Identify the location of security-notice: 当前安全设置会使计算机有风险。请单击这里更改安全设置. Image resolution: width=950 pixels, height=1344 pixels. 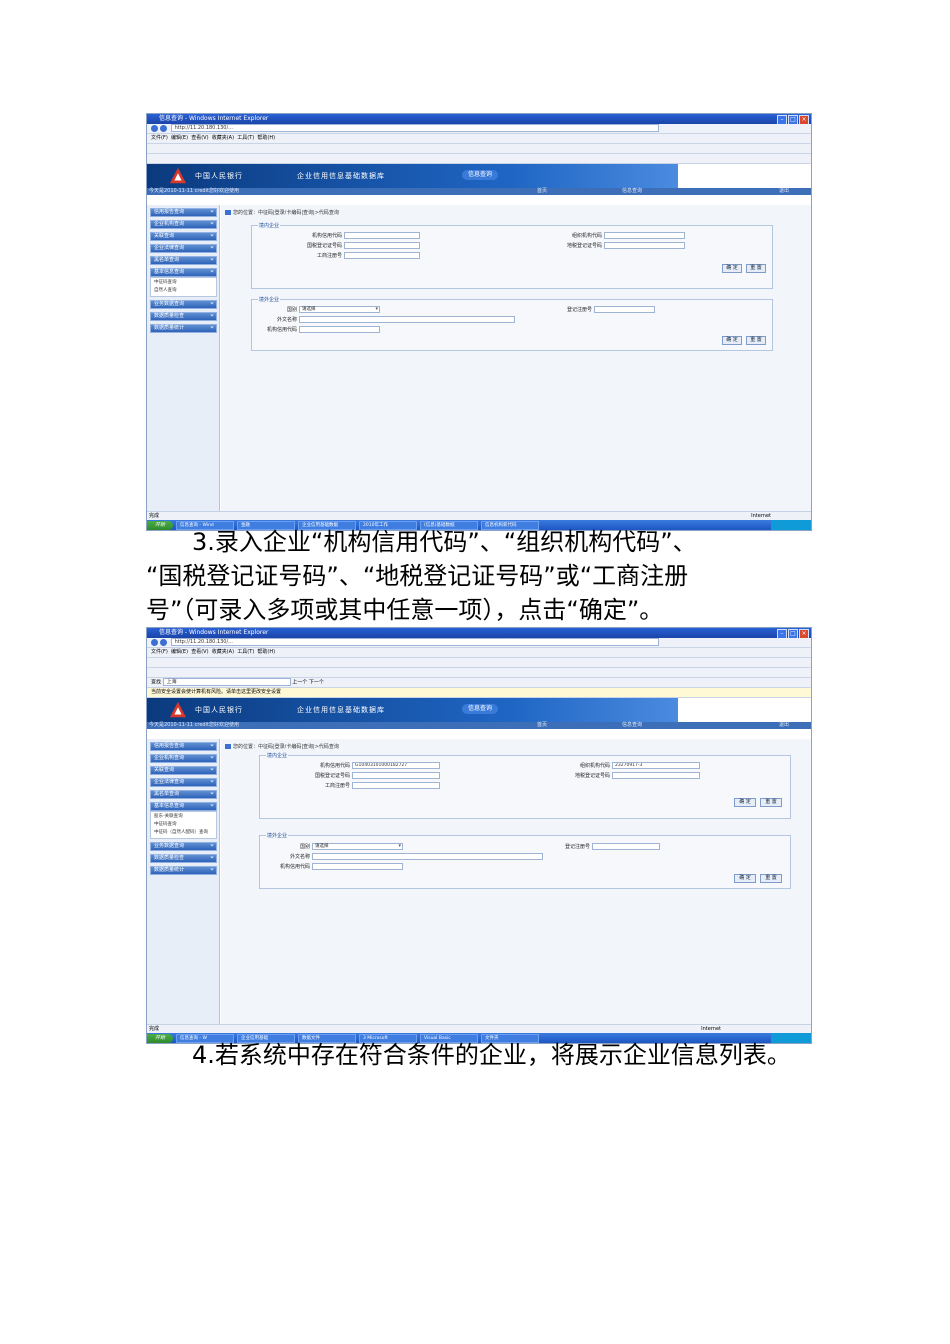
(216, 692).